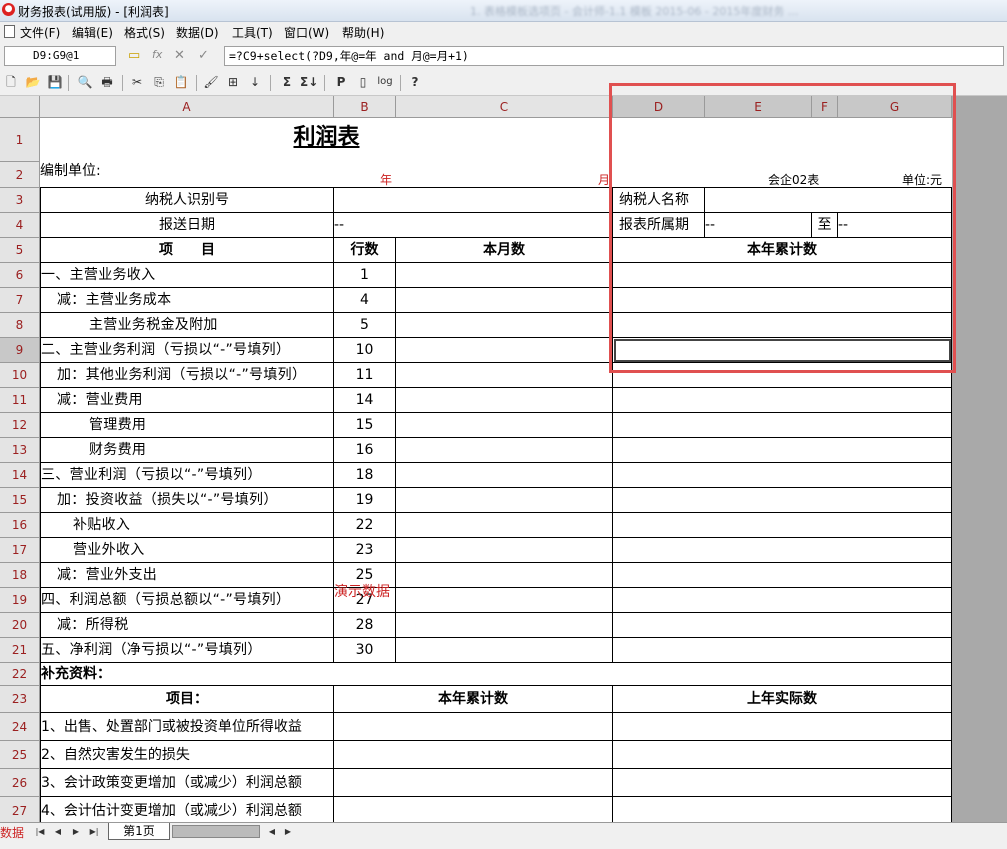  Describe the element at coordinates (287, 82) in the screenshot. I see `sum-icon: Σ` at that location.